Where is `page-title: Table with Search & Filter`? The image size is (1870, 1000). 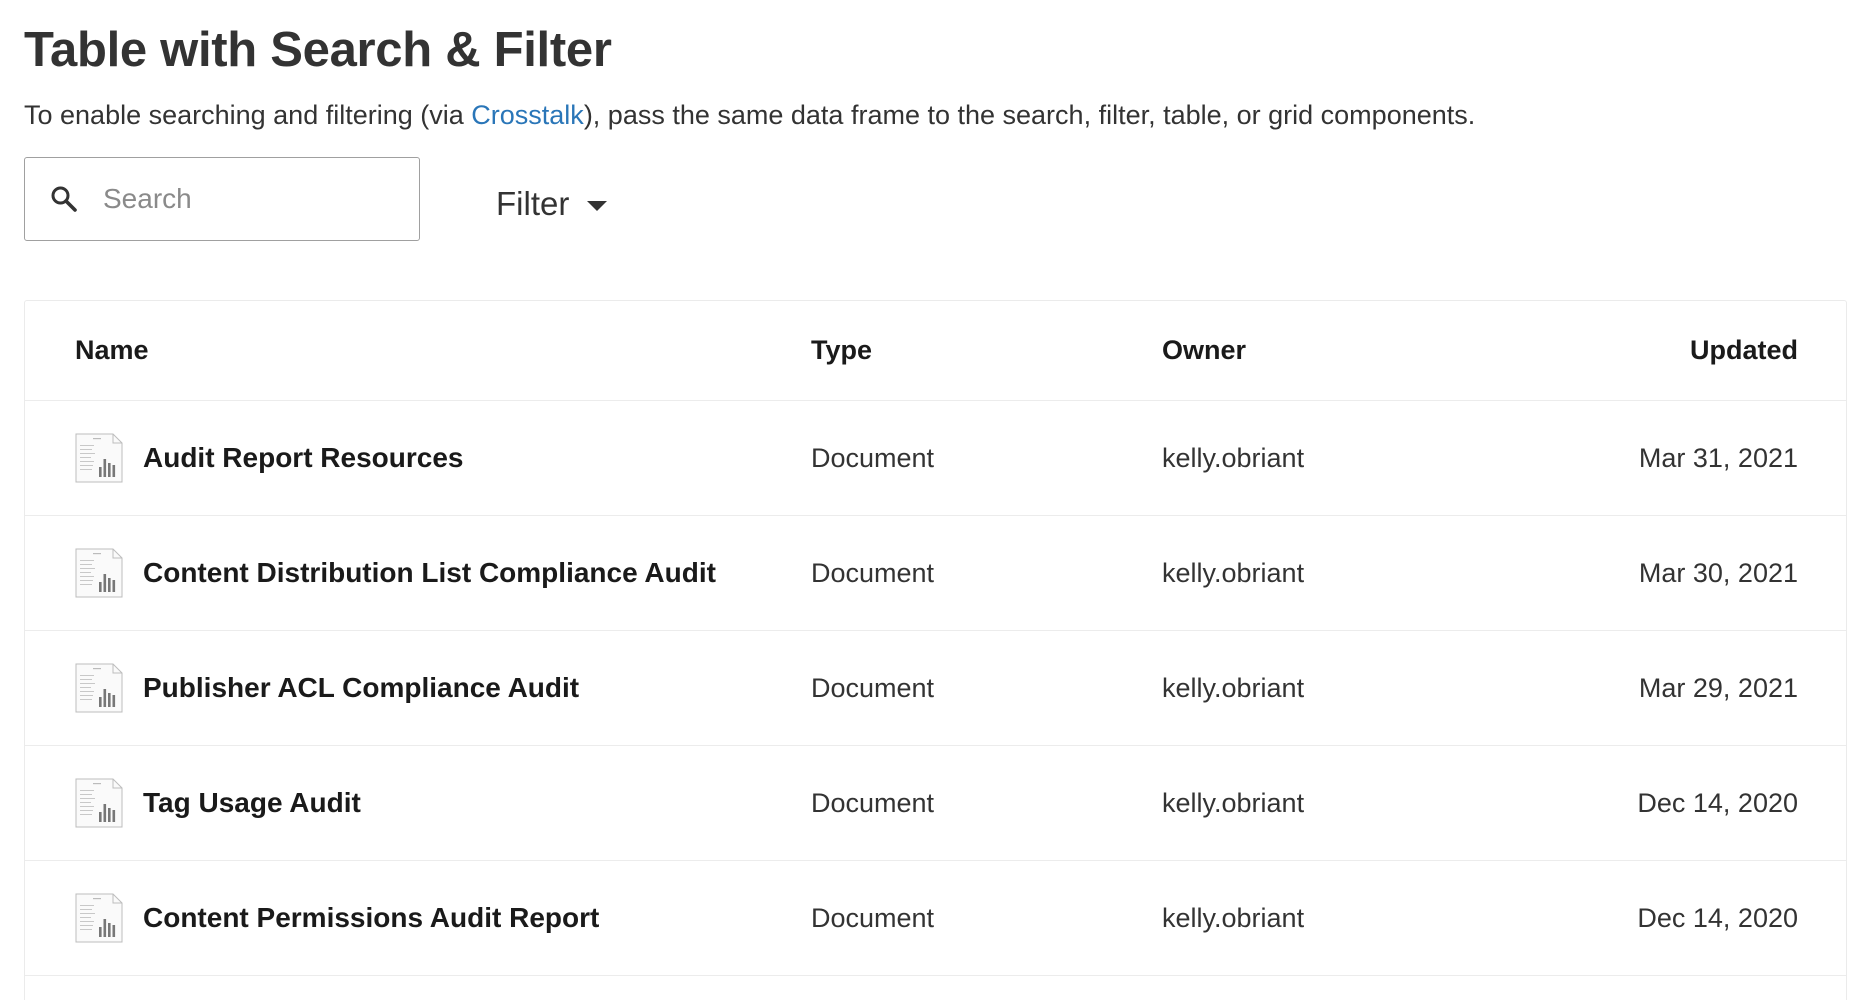 page-title: Table with Search & Filter is located at coordinates (318, 50).